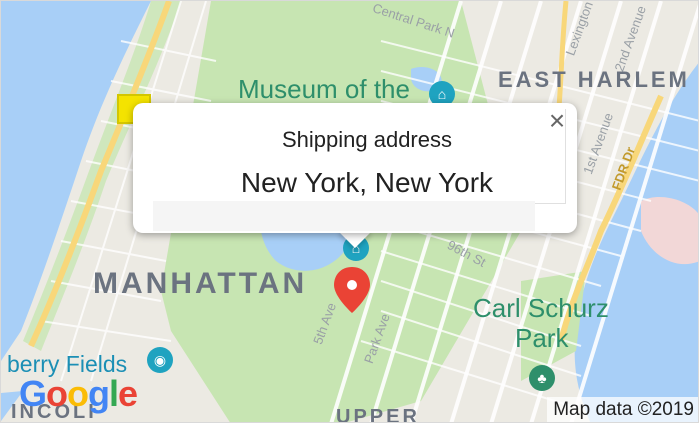 The height and width of the screenshot is (423, 699). I want to click on east-harlem-label: EAST HARLEM, so click(594, 79).